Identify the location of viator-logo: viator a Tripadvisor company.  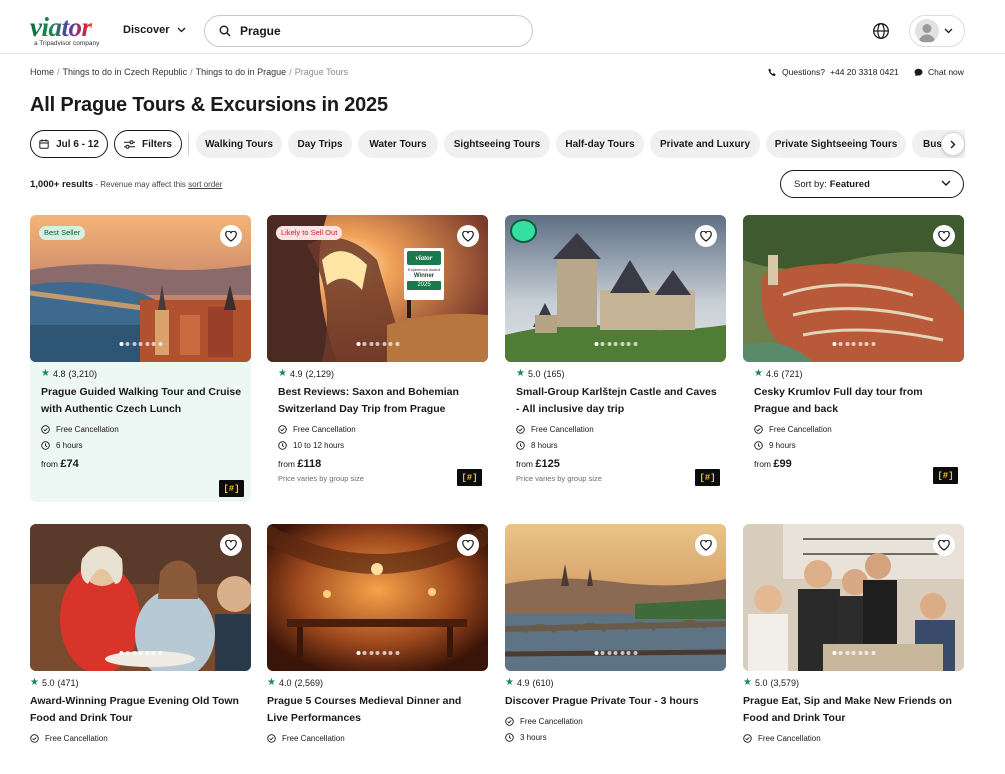
(66, 31).